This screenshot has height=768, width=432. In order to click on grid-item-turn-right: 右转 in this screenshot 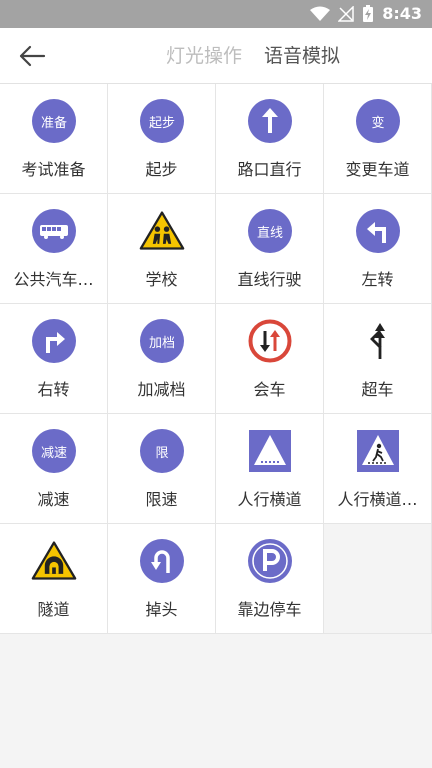, I will do `click(54, 359)`.